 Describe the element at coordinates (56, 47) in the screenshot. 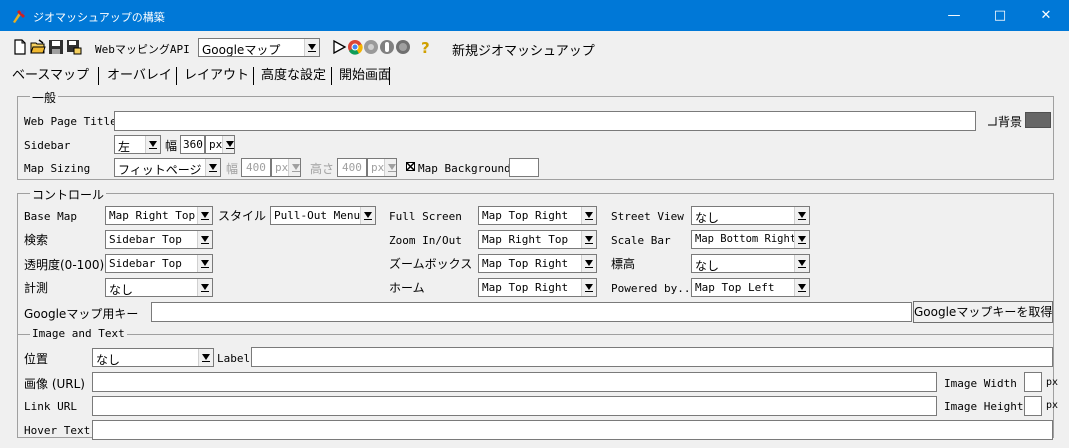

I see `save-icon` at that location.